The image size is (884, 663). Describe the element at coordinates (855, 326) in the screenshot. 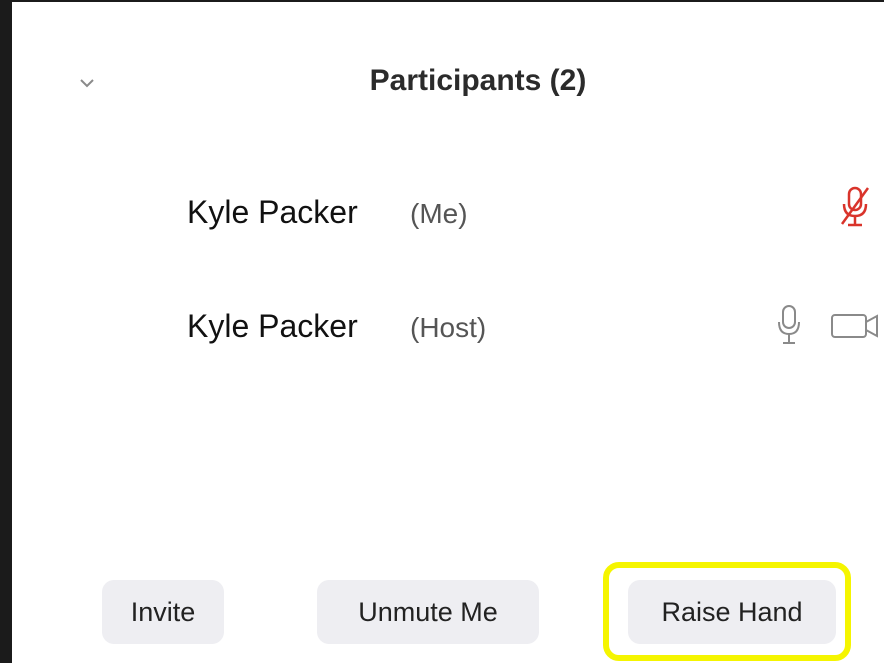

I see `video-camera-icon` at that location.